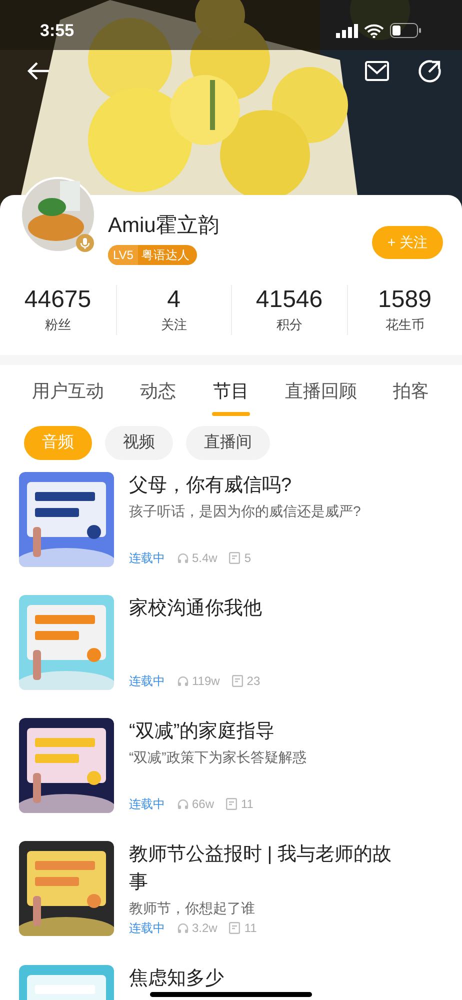 The image size is (462, 1000). What do you see at coordinates (192, 908) in the screenshot?
I see `program-subtitle: 教师节，你想起了谁` at bounding box center [192, 908].